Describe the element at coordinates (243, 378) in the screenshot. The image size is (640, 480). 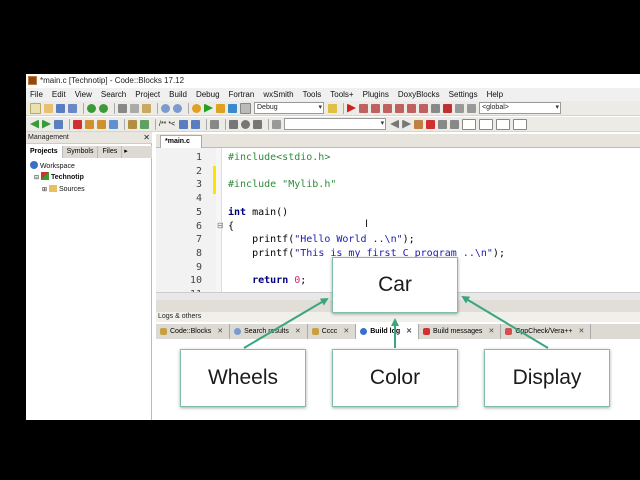
I see `diagram-child-wheels: Wheels` at that location.